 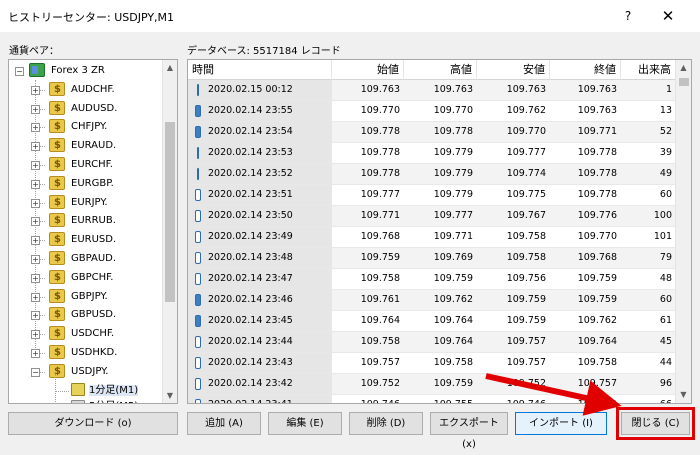 What do you see at coordinates (386, 423) in the screenshot?
I see `delete-button: 削除 (D)` at bounding box center [386, 423].